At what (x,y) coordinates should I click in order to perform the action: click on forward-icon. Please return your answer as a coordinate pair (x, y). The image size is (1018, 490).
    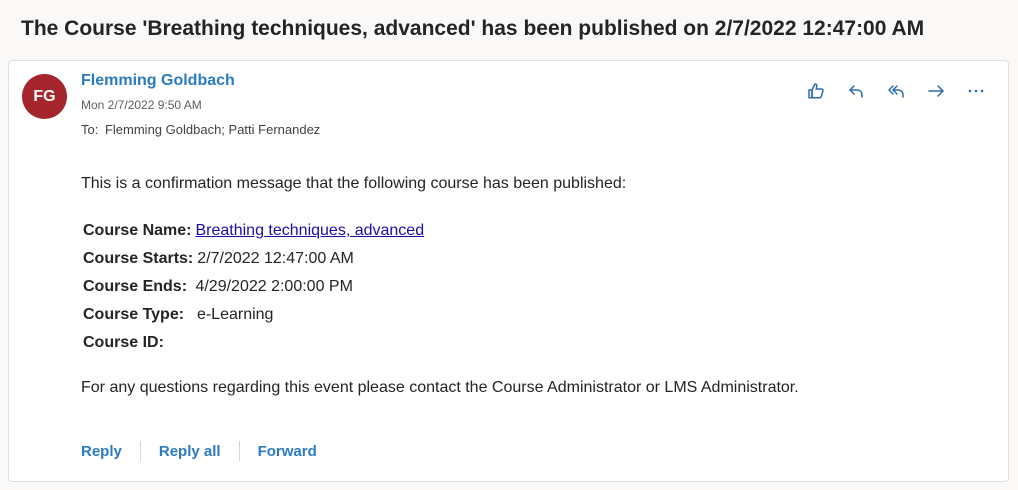
    Looking at the image, I should click on (936, 91).